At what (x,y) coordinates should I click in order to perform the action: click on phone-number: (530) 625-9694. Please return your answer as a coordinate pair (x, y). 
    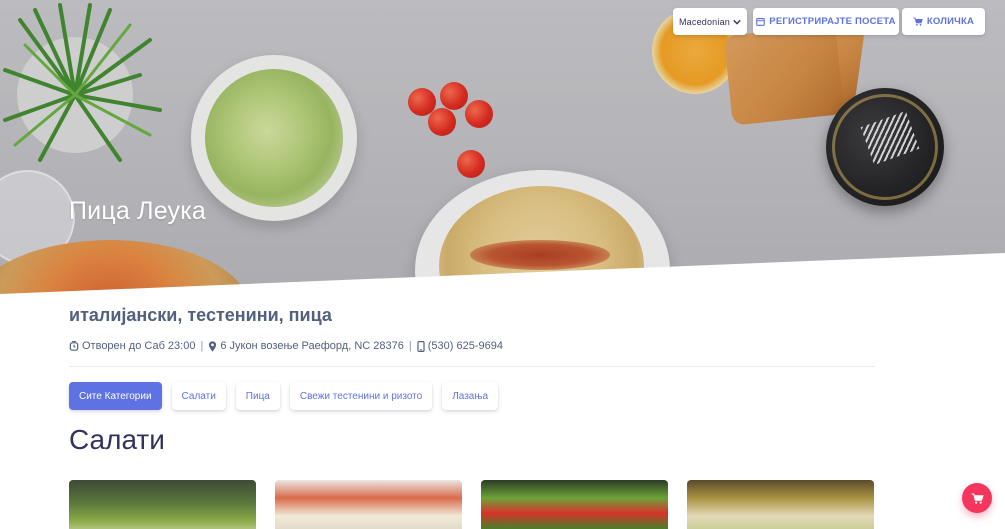
    Looking at the image, I should click on (465, 346).